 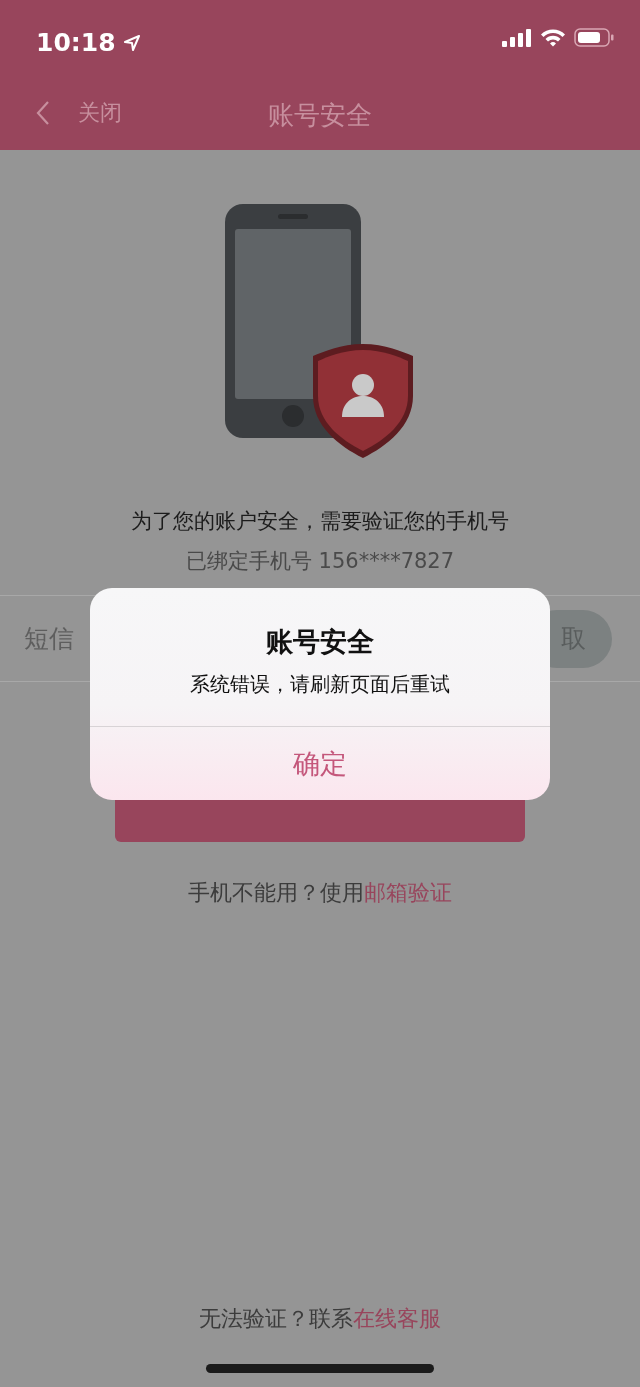 What do you see at coordinates (320, 684) in the screenshot?
I see `dialog-message: 系统错误，请刷新页面后重试` at bounding box center [320, 684].